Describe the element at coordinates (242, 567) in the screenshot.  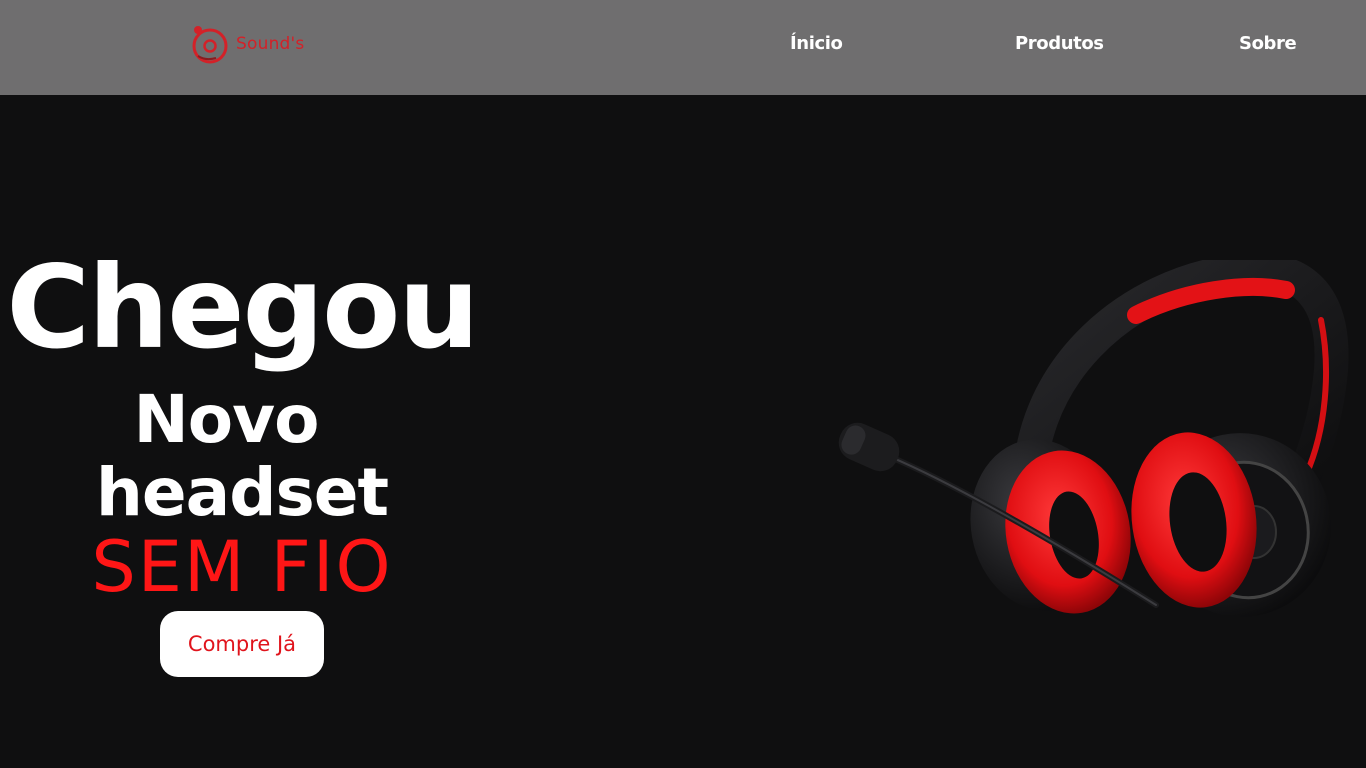
I see `headline-sem-fio: SEM FIO` at that location.